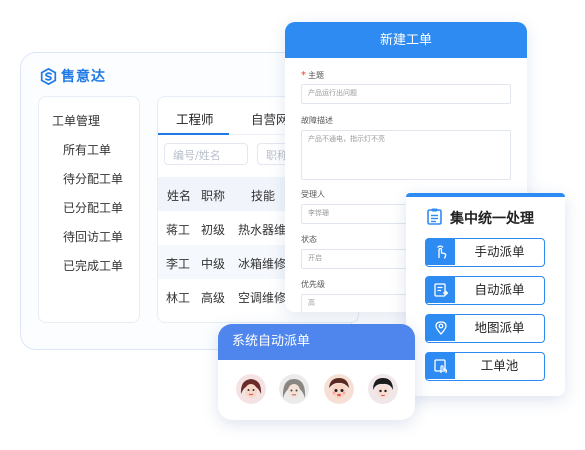 This screenshot has width=585, height=450. I want to click on avatar-2-icon, so click(294, 389).